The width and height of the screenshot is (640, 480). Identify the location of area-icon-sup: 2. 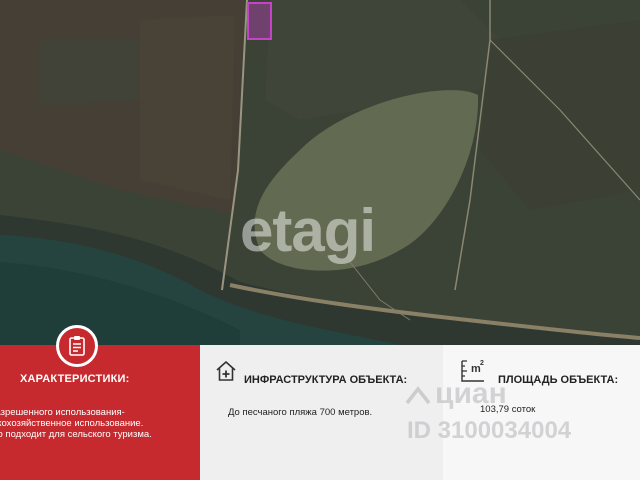
(482, 363).